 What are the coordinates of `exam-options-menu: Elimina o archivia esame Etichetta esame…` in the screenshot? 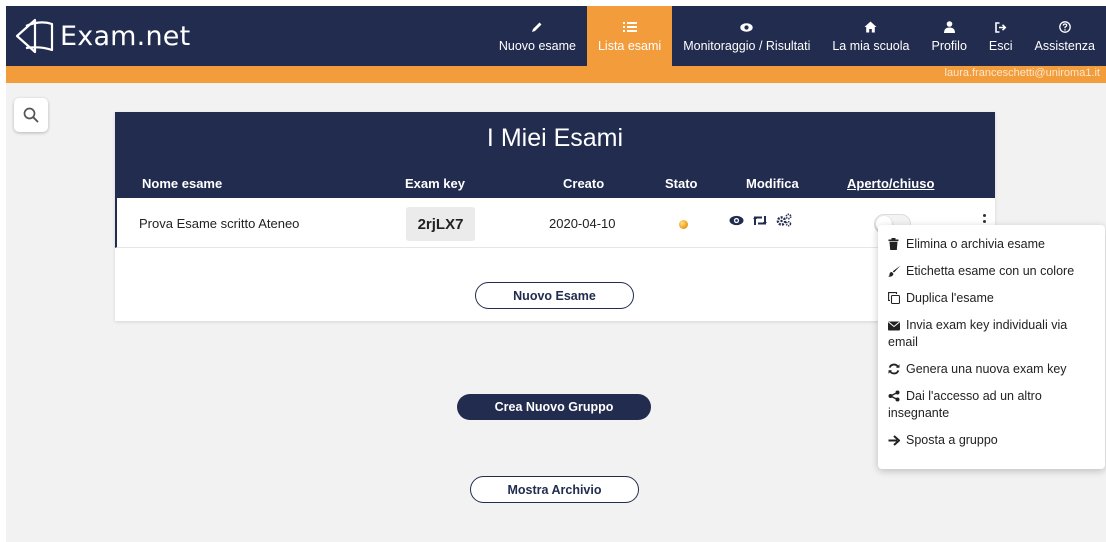 It's located at (991, 347).